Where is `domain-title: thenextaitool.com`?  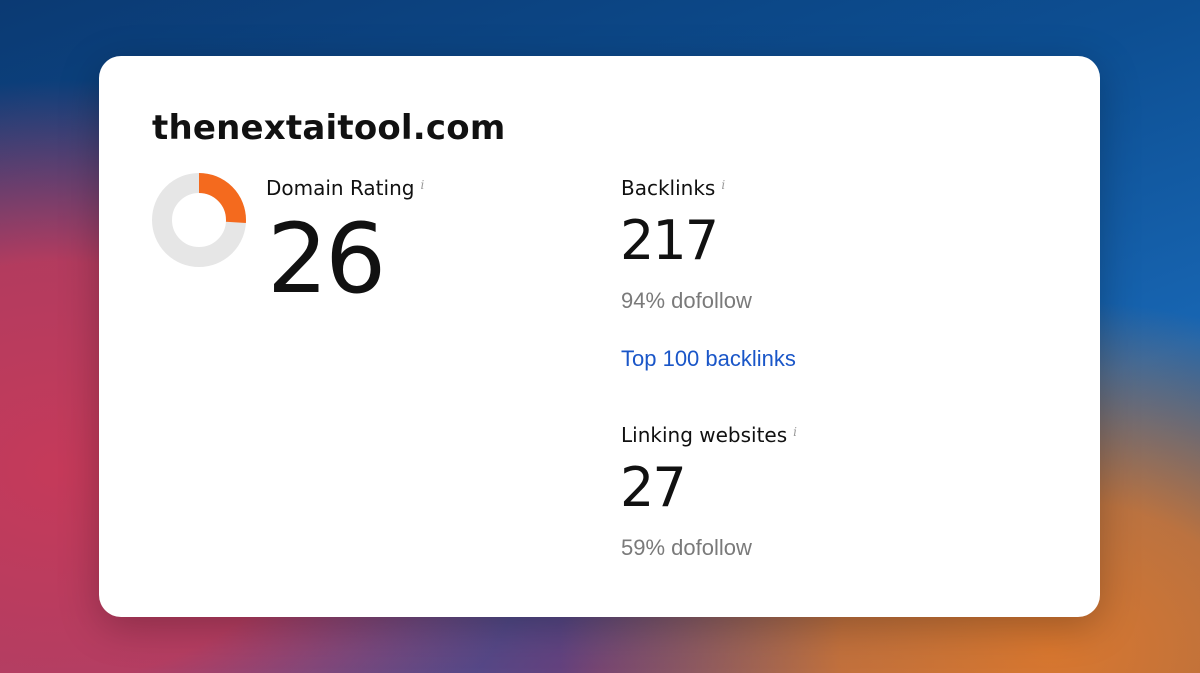
domain-title: thenextaitool.com is located at coordinates (329, 128).